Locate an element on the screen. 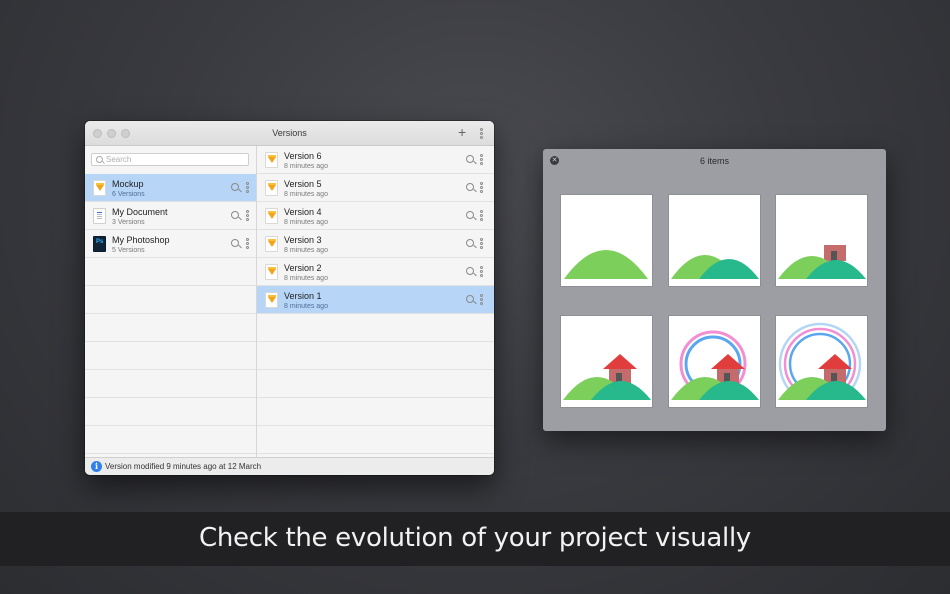  version-row: Version 3 8 minutes ago is located at coordinates (375, 244).